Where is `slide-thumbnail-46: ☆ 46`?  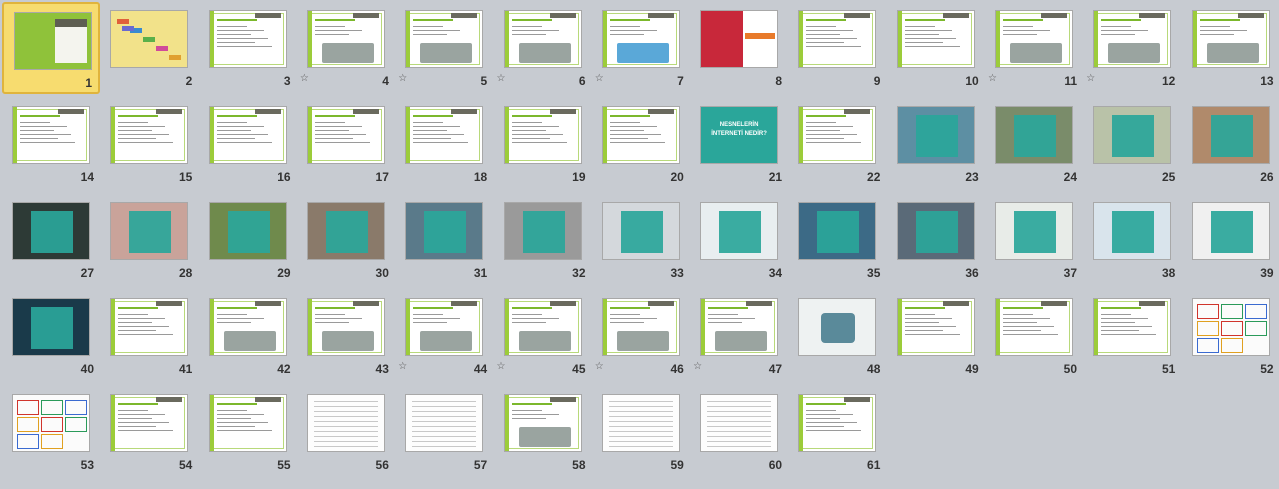
slide-thumbnail-46: ☆ 46 is located at coordinates (641, 336).